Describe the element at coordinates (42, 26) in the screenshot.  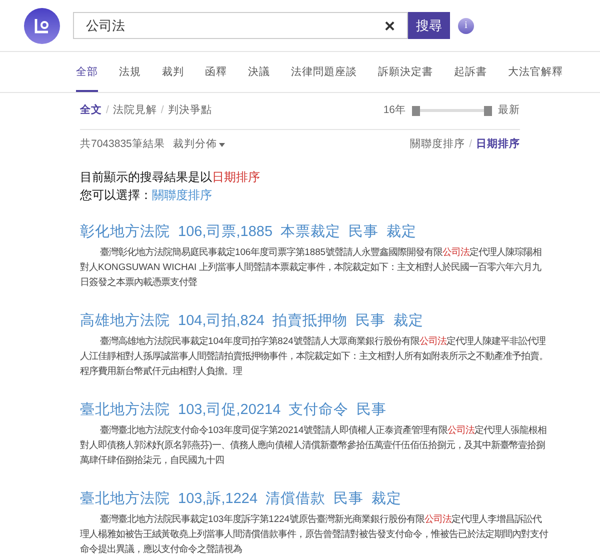
I see `logo-icon` at that location.